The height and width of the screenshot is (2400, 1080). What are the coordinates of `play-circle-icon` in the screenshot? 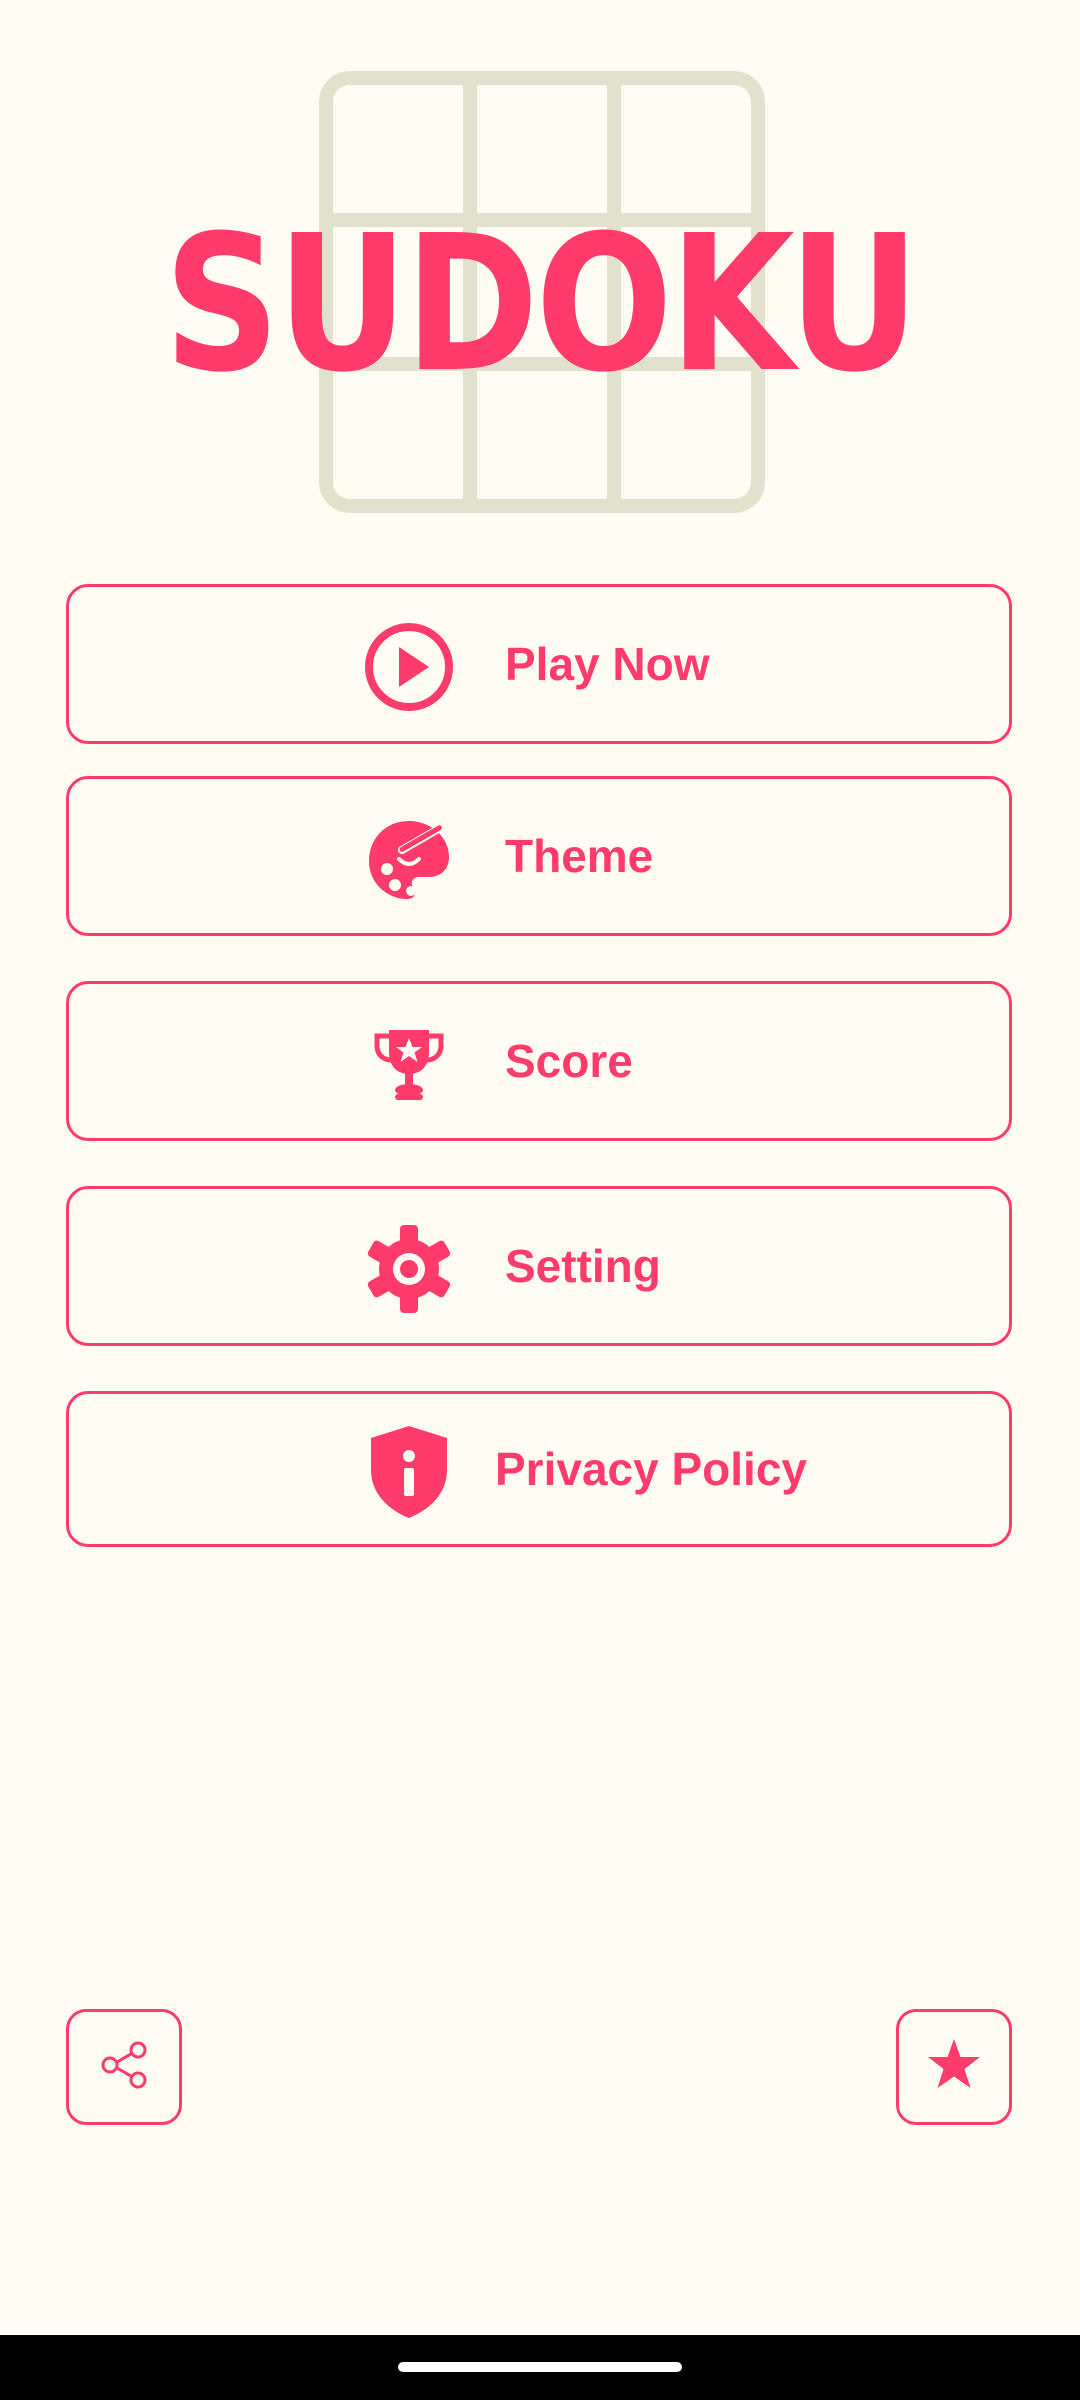 It's located at (409, 667).